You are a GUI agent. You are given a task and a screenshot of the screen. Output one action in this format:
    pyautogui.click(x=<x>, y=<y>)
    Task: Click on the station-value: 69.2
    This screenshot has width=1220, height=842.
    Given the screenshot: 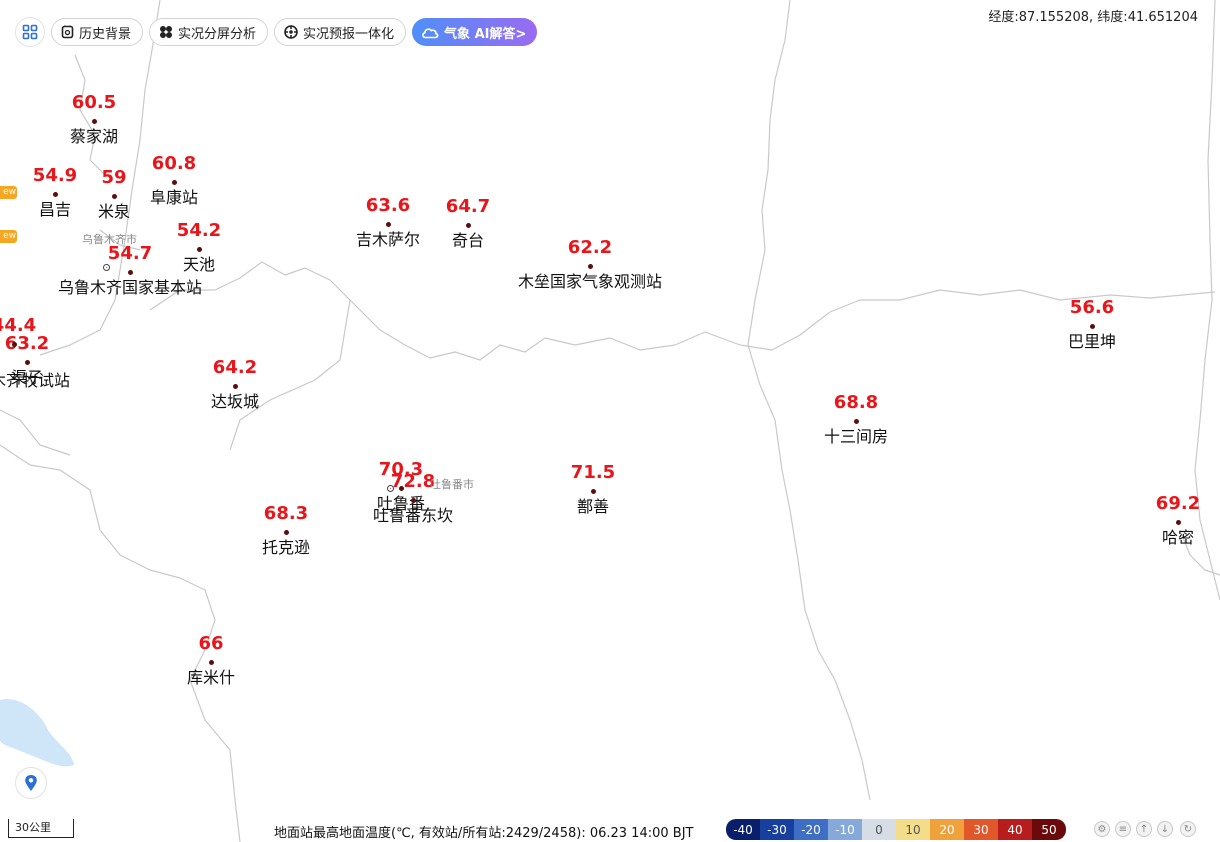 What is the action you would take?
    pyautogui.click(x=1178, y=503)
    